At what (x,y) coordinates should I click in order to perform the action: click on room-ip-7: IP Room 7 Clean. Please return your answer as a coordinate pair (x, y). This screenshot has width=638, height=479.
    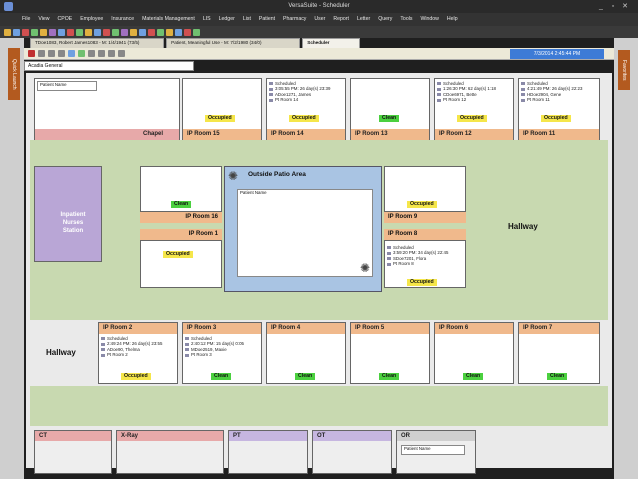
    Looking at the image, I should click on (559, 353).